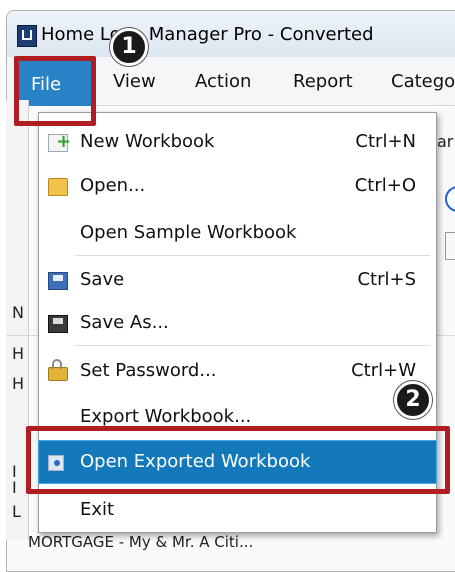 The image size is (455, 572). What do you see at coordinates (97, 509) in the screenshot?
I see `menu-item-label: Exit` at bounding box center [97, 509].